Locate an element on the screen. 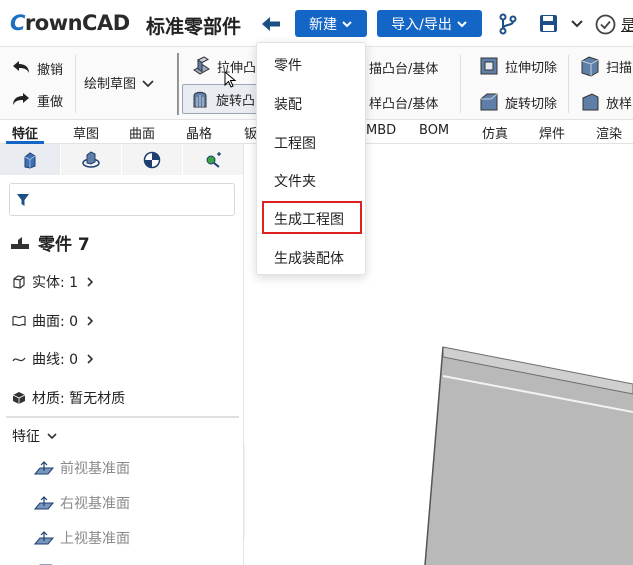 The image size is (633, 565). surface-body-icon is located at coordinates (19, 321).